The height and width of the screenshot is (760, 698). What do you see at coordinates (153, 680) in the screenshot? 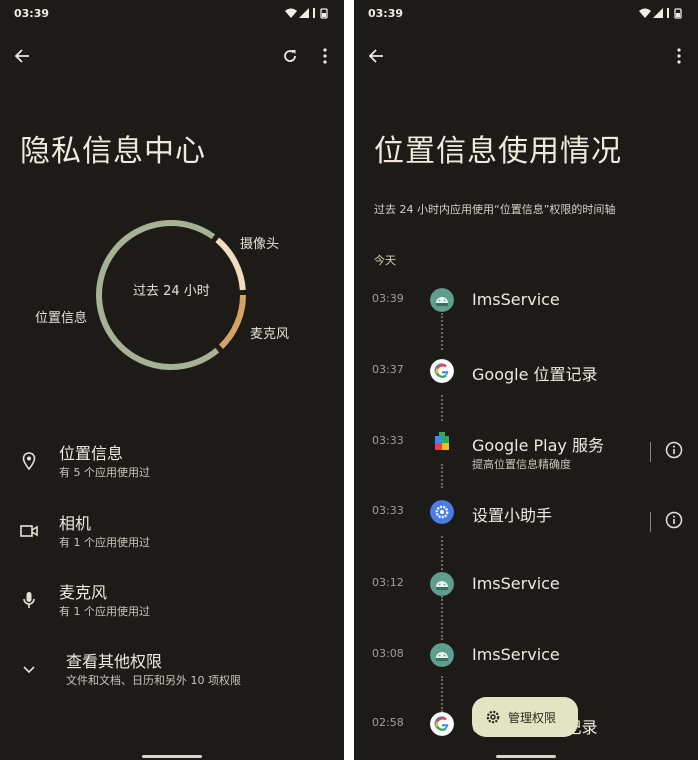
I see `more-subtitle: 文件和文档、日历和另外 10 项权限` at bounding box center [153, 680].